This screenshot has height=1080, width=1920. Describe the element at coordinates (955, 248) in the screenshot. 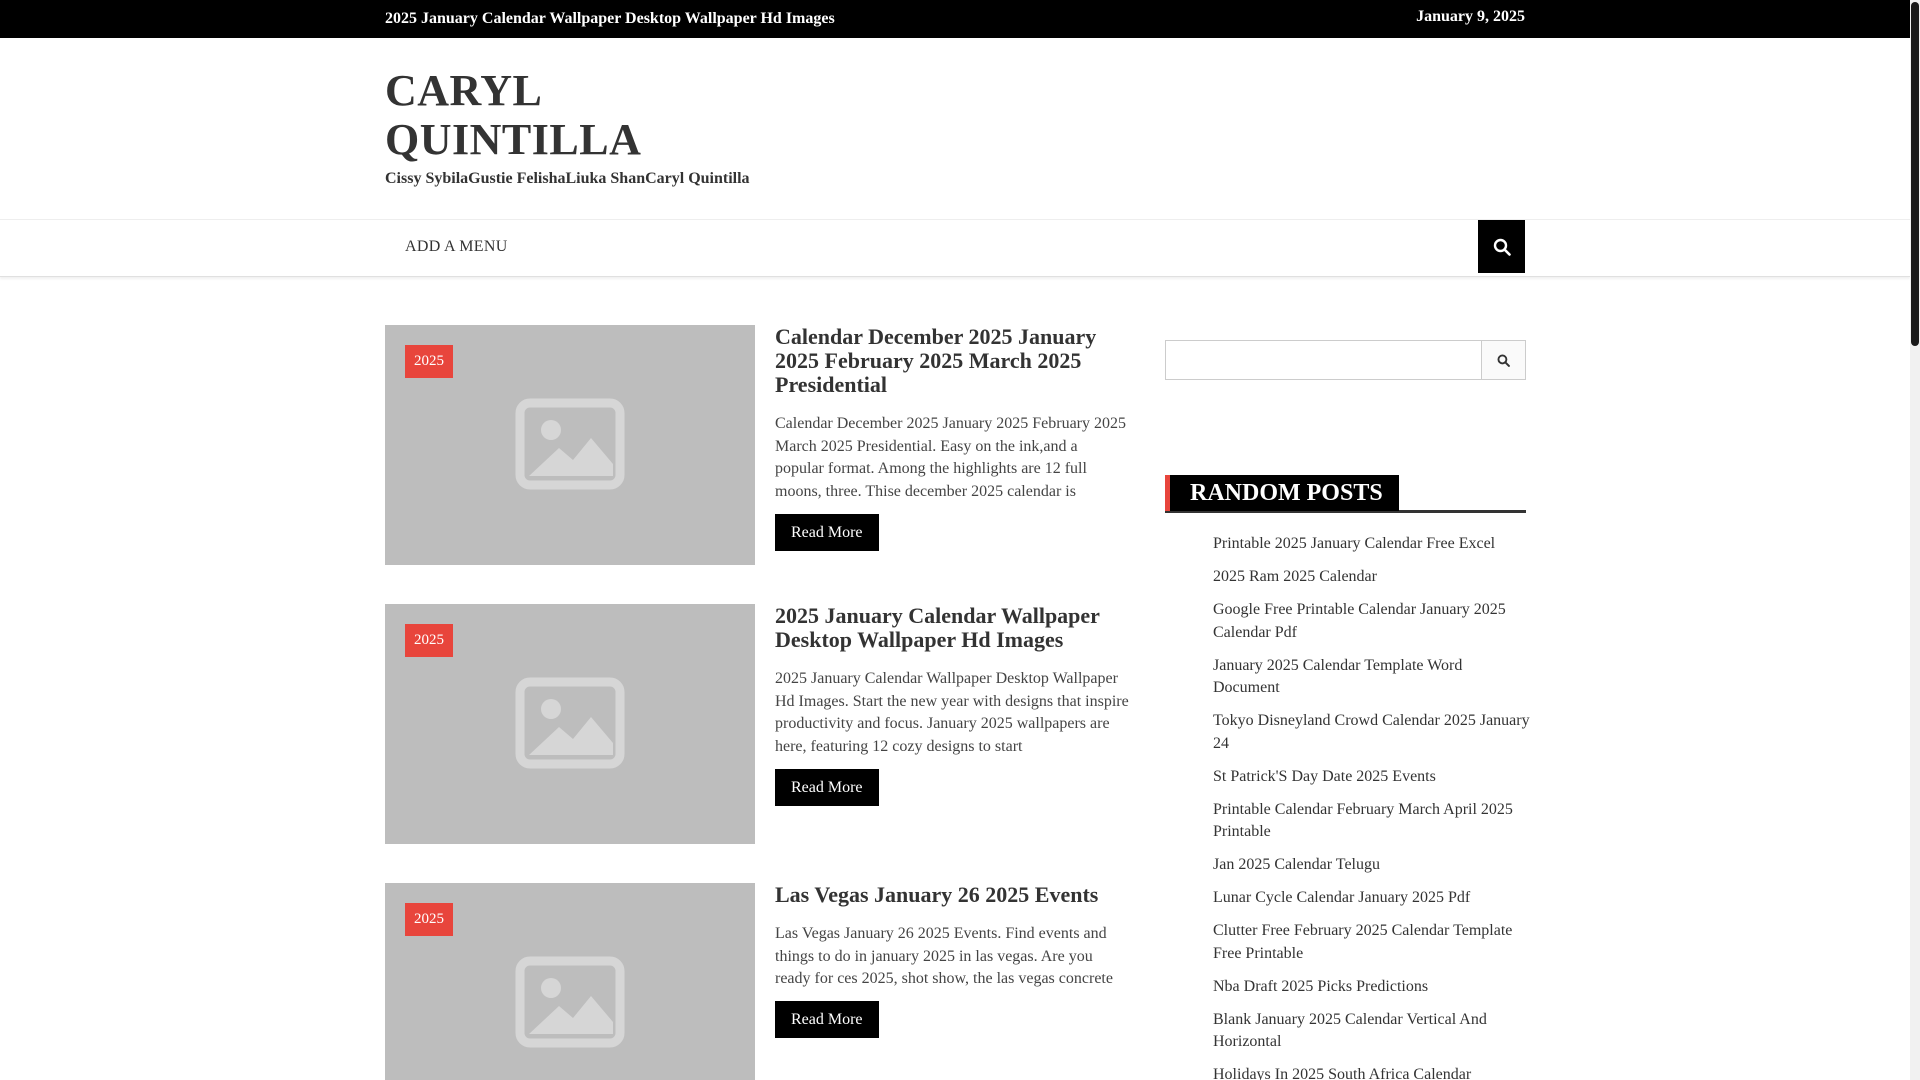

I see `main-navigation: ADD A MENU` at that location.